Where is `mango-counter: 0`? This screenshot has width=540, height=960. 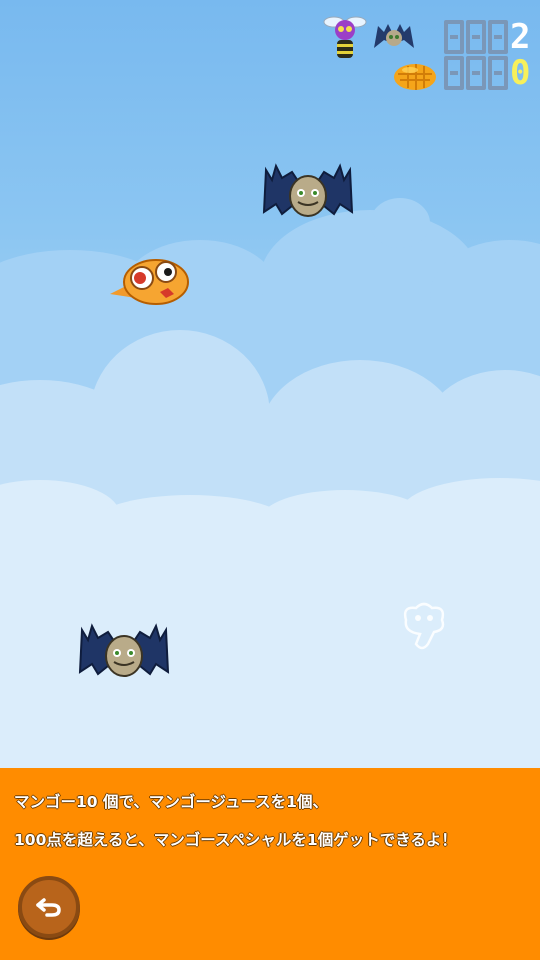
mango-counter: 0 is located at coordinates (487, 73).